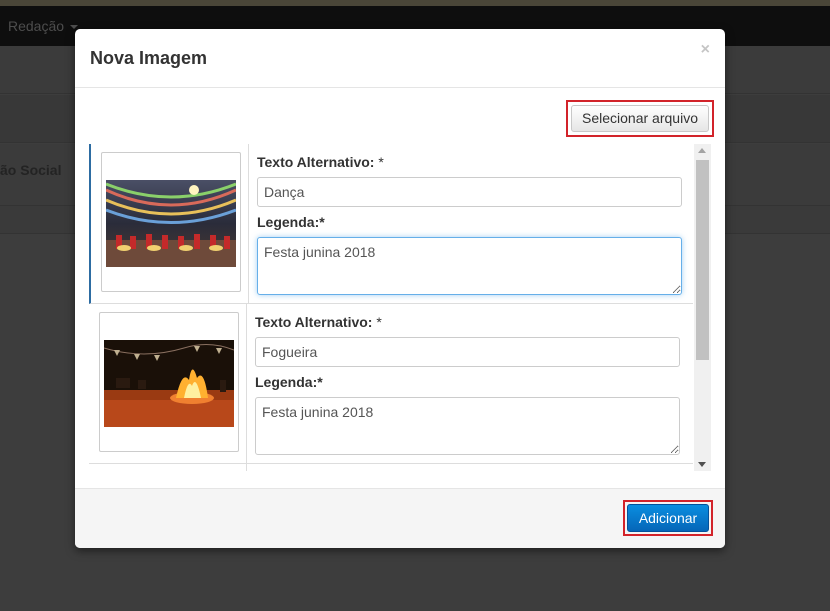 The image size is (830, 611). What do you see at coordinates (702, 150) in the screenshot?
I see `scroll-up-arrow-icon` at bounding box center [702, 150].